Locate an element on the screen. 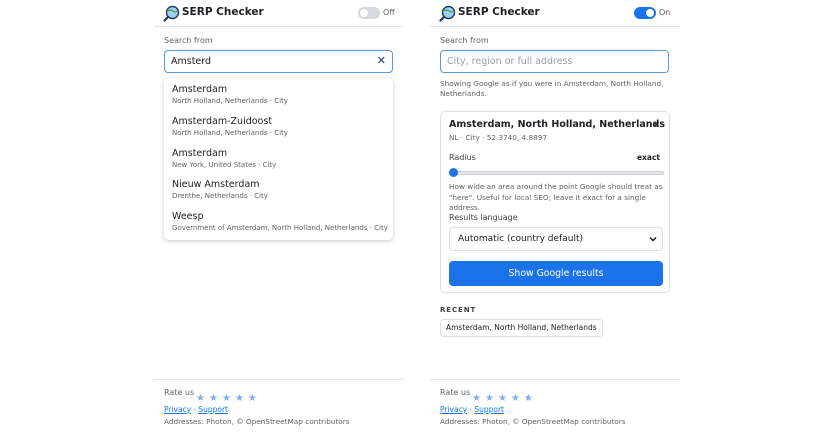 The height and width of the screenshot is (434, 835). search-box: ✕ is located at coordinates (278, 61).